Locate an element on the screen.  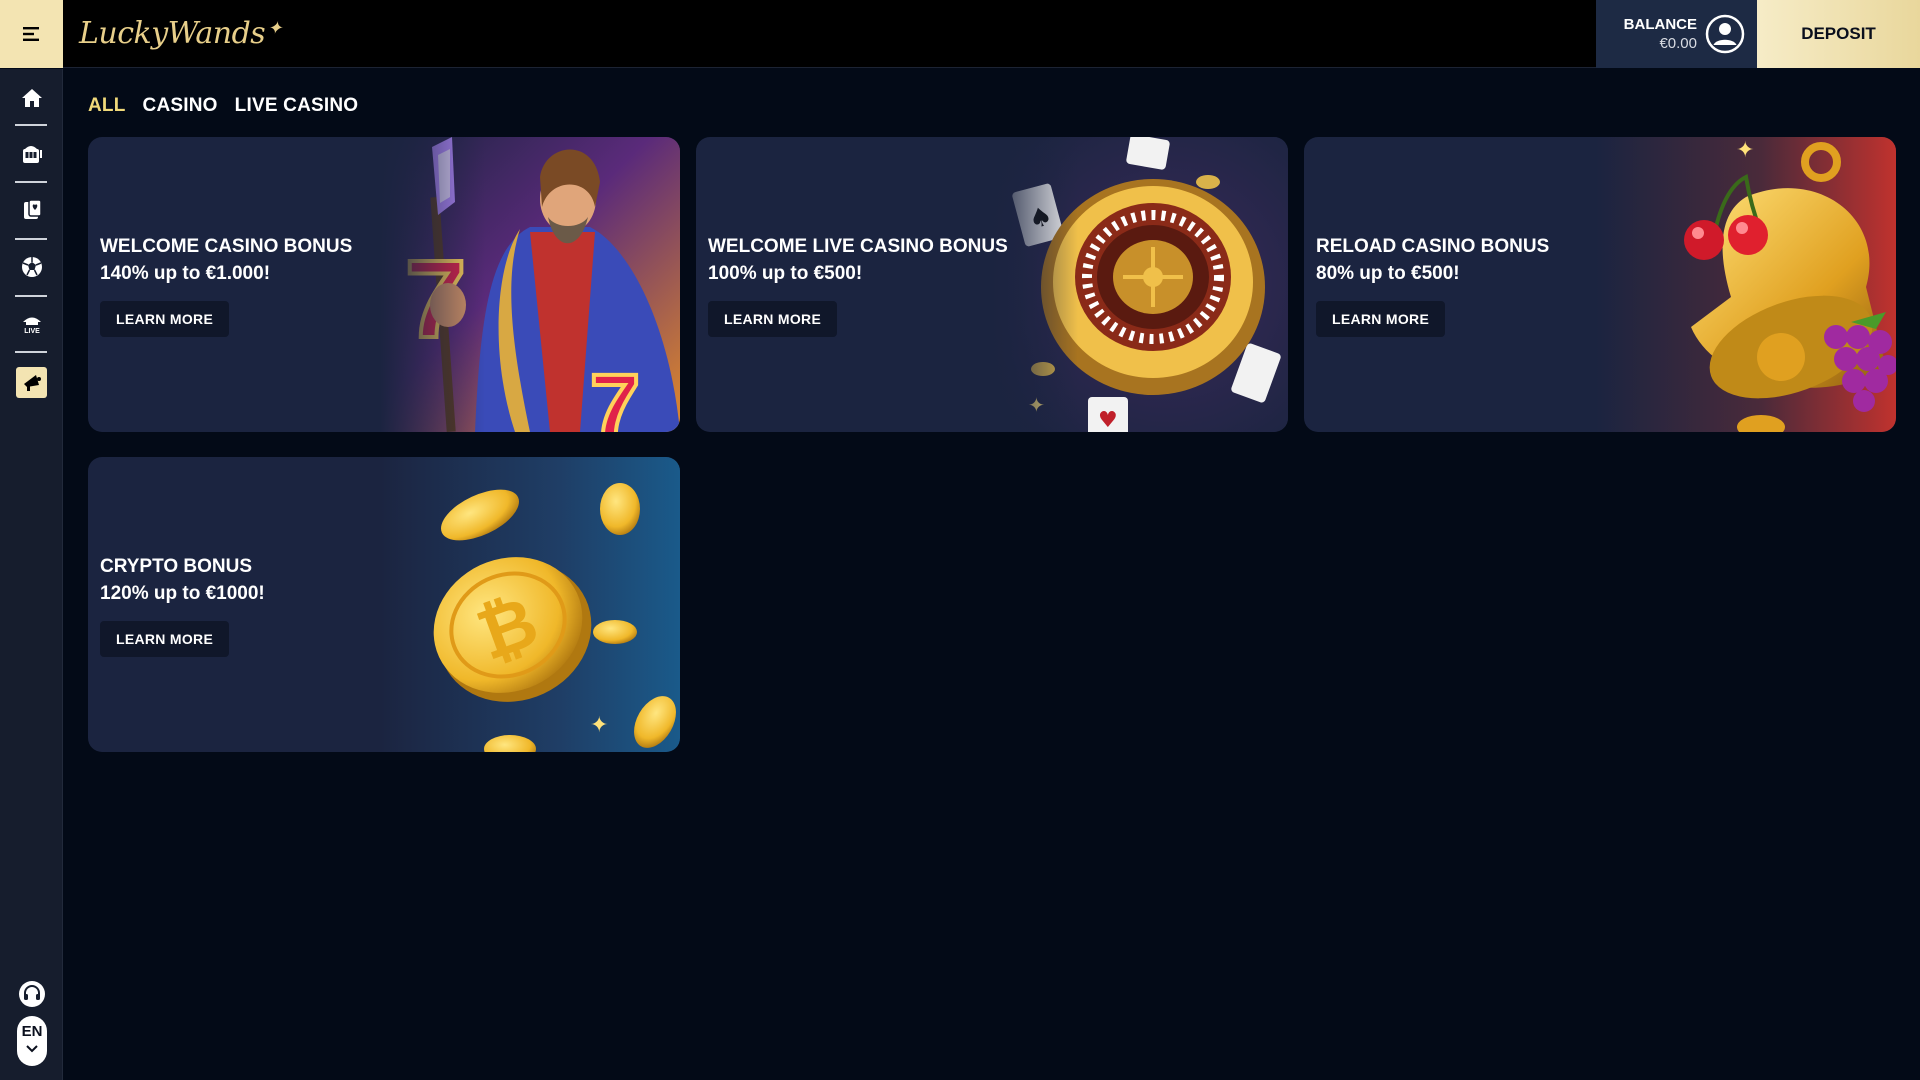
tab-all: ALL is located at coordinates (107, 106).